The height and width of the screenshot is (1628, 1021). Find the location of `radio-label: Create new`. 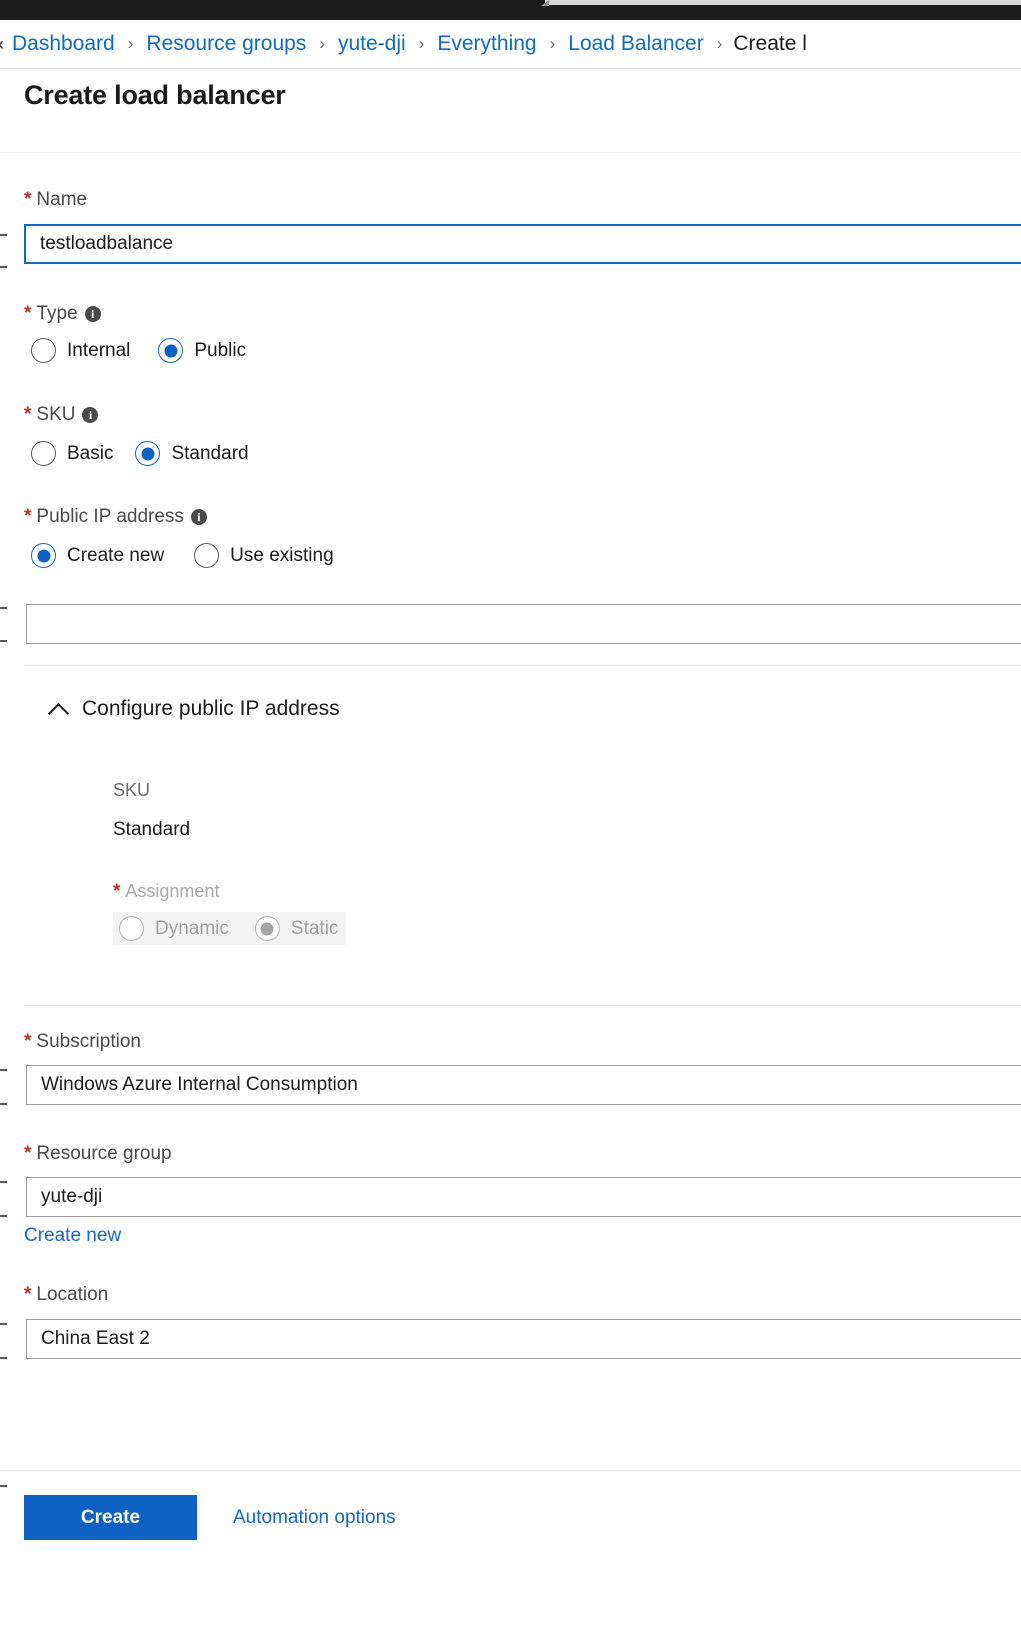

radio-label: Create new is located at coordinates (116, 555).